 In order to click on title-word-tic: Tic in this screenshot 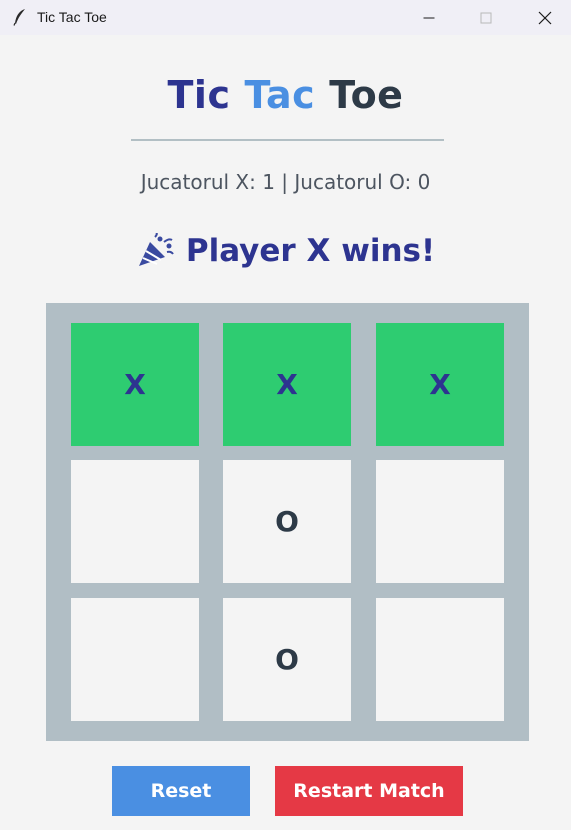, I will do `click(199, 95)`.